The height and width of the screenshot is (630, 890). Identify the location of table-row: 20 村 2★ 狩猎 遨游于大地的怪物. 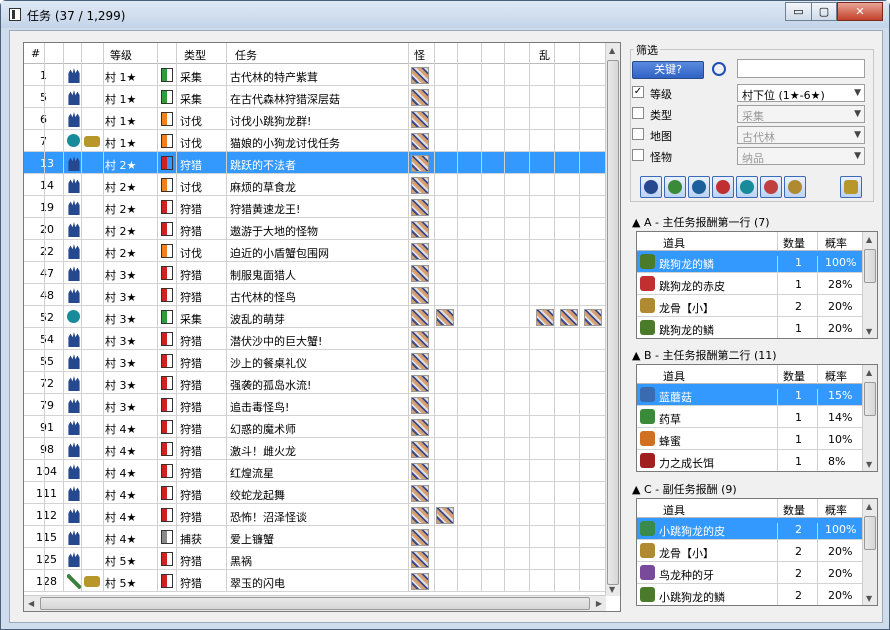
(315, 229).